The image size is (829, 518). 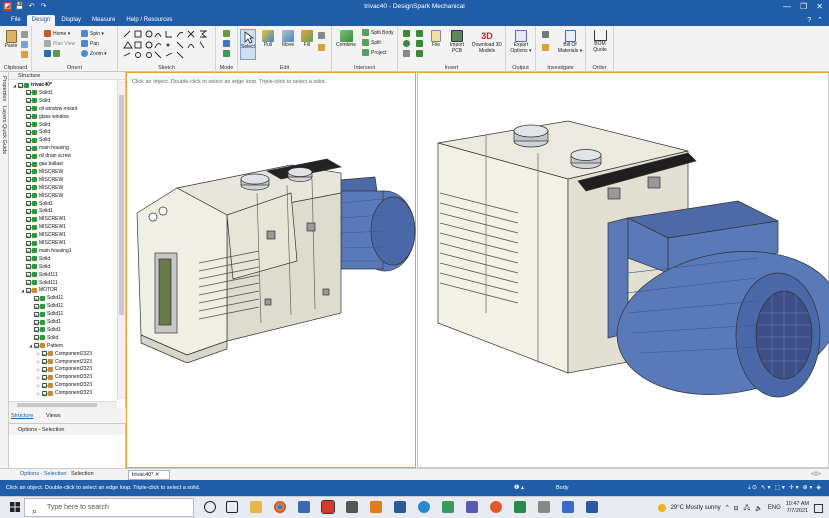 What do you see at coordinates (696, 508) in the screenshot?
I see `weather-text: 29°C Mostly sunny` at bounding box center [696, 508].